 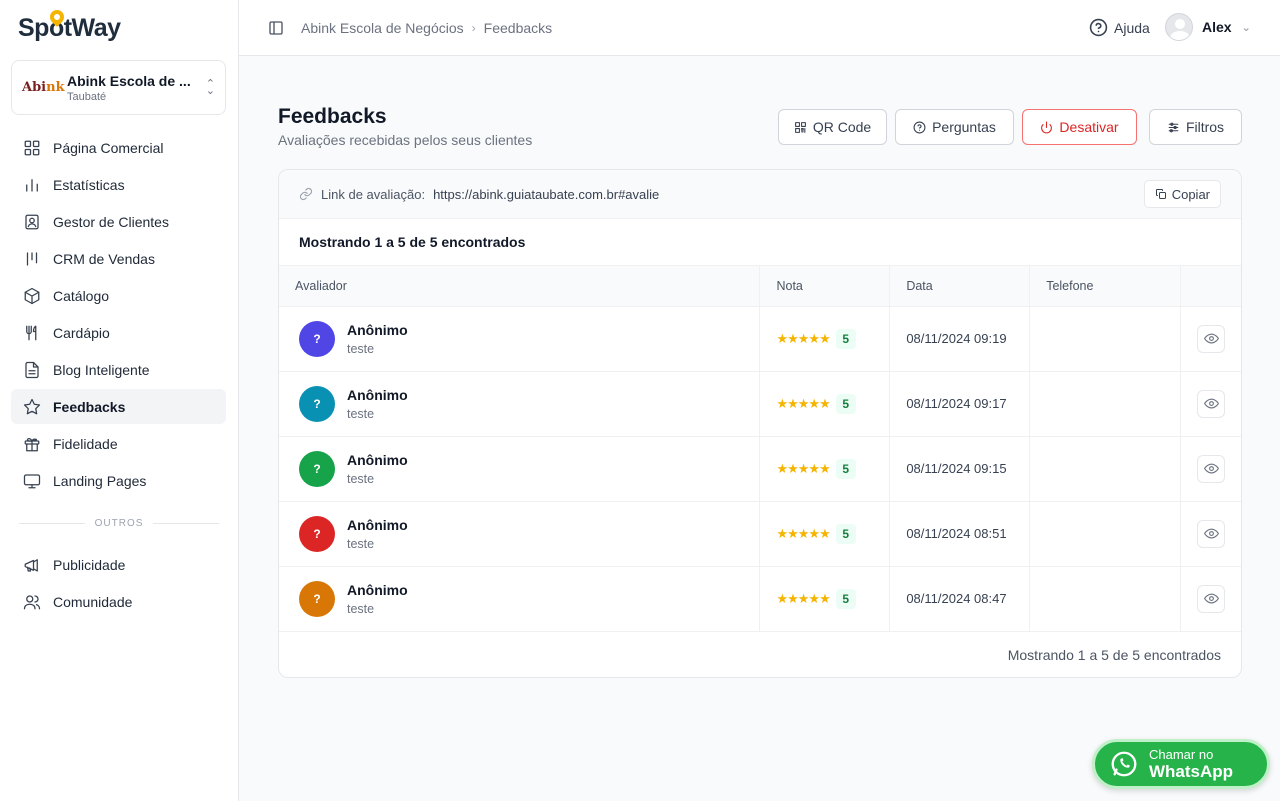 What do you see at coordinates (1181, 764) in the screenshot?
I see `whatsapp-button: Chamar no WhatsApp` at bounding box center [1181, 764].